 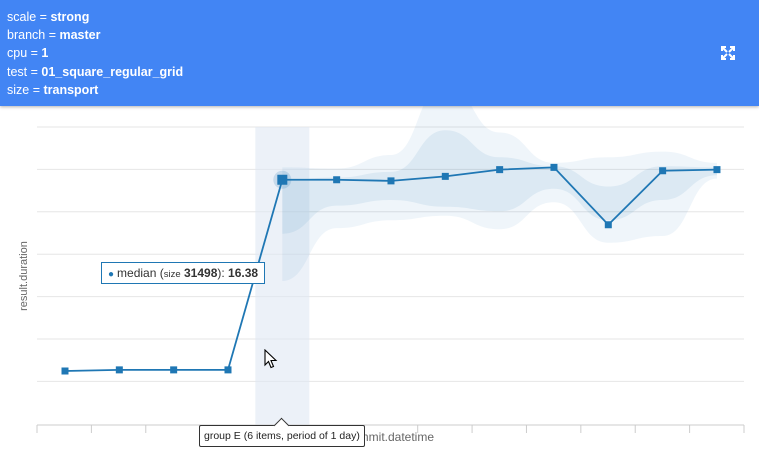 What do you see at coordinates (24, 276) in the screenshot?
I see `y-axis-label: result.duration` at bounding box center [24, 276].